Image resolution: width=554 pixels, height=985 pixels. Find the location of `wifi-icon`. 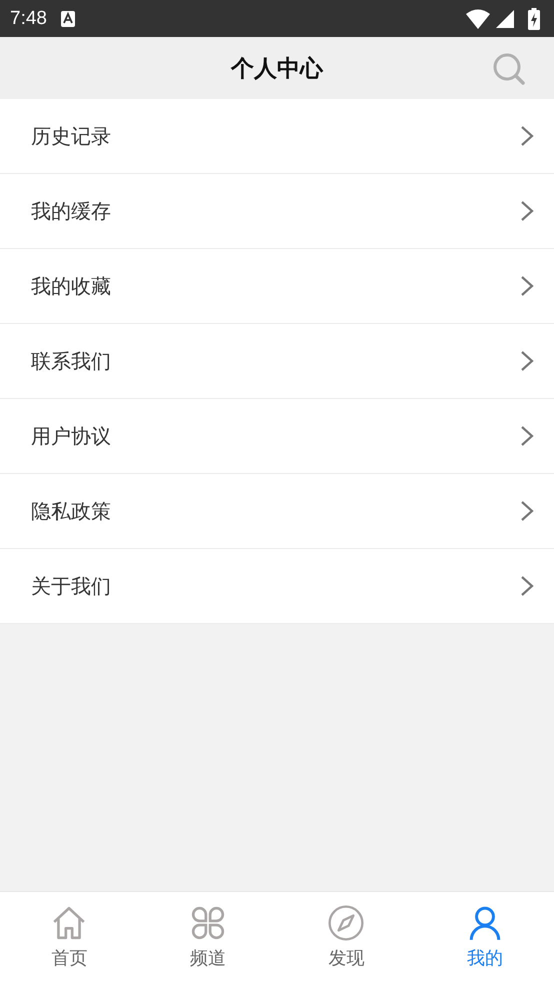

wifi-icon is located at coordinates (478, 18).